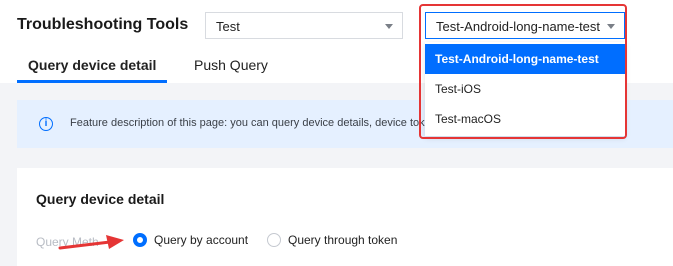  What do you see at coordinates (92, 65) in the screenshot?
I see `tab-query-device-detail: Query device detail` at bounding box center [92, 65].